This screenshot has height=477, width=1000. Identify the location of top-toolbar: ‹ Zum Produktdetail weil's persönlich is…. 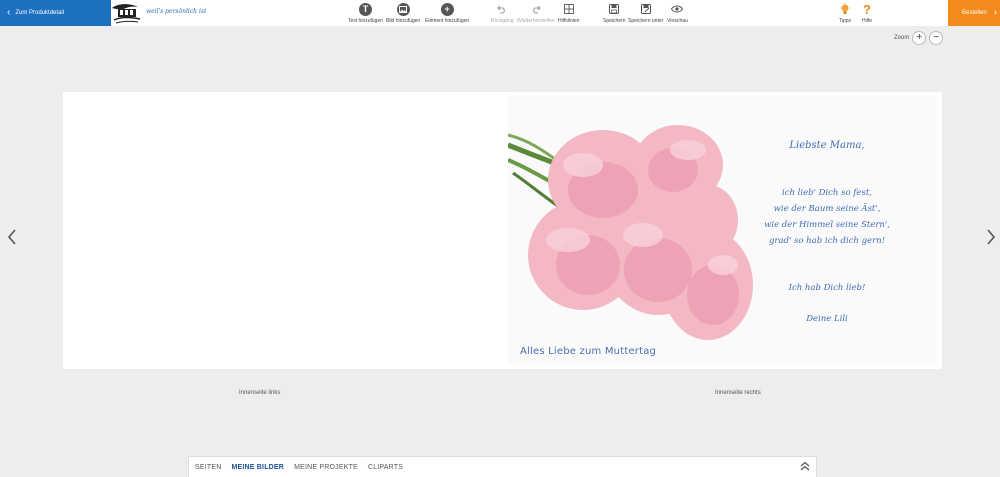
(500, 13).